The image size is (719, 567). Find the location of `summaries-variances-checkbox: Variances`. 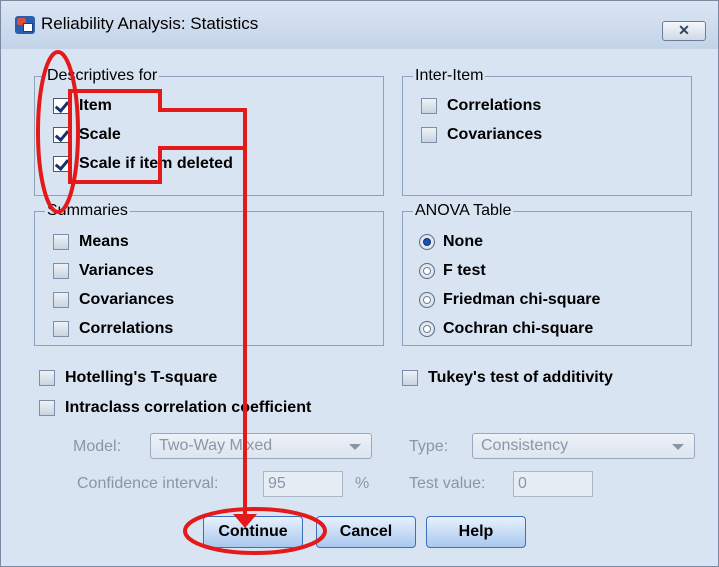

summaries-variances-checkbox: Variances is located at coordinates (103, 271).